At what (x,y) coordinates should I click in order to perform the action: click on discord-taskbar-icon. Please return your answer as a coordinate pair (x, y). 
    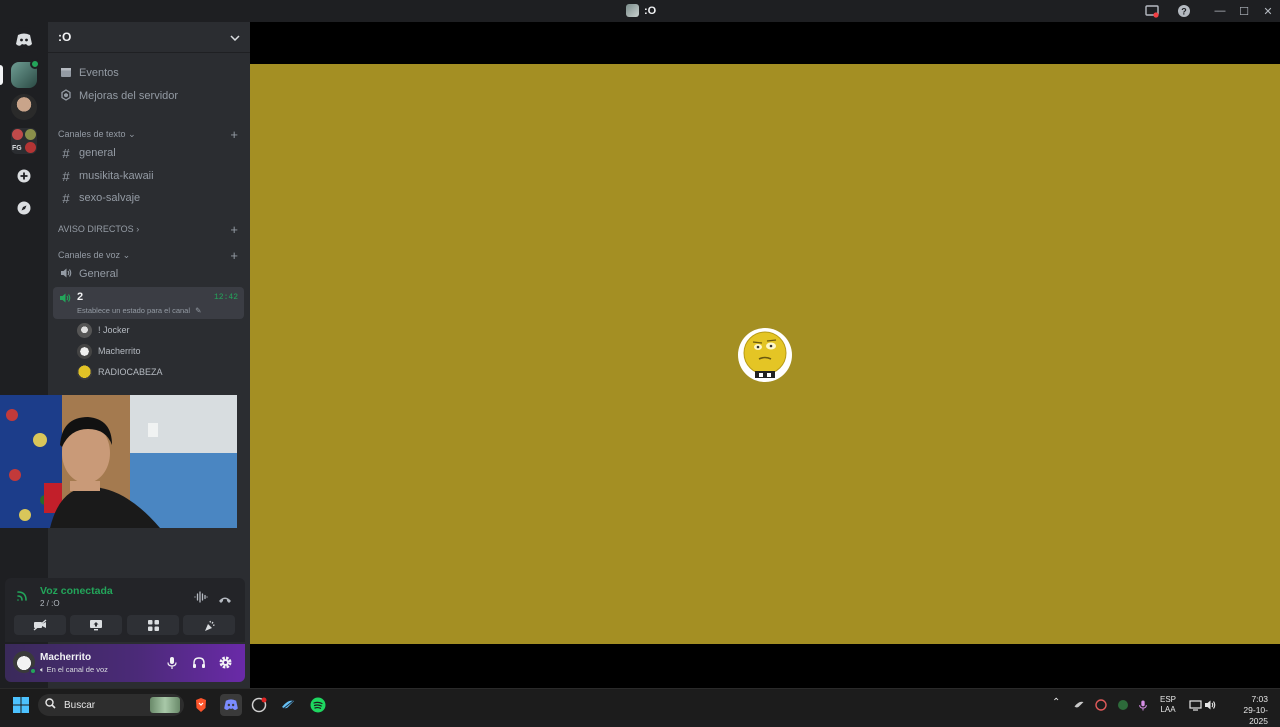
    Looking at the image, I should click on (231, 705).